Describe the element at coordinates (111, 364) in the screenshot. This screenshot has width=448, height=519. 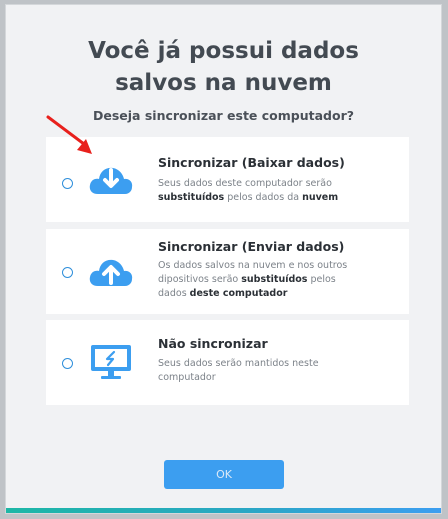
I see `monitor-disconnected-icon` at that location.